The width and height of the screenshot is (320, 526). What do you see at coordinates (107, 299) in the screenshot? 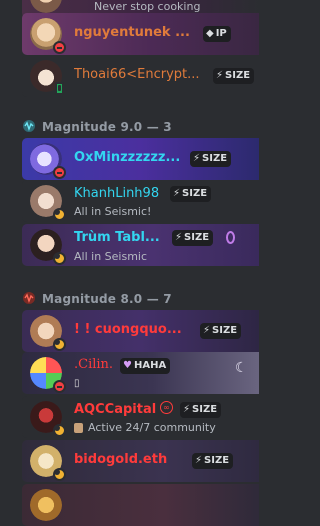
I see `section-title: Magnitude 8.0 — 7` at bounding box center [107, 299].